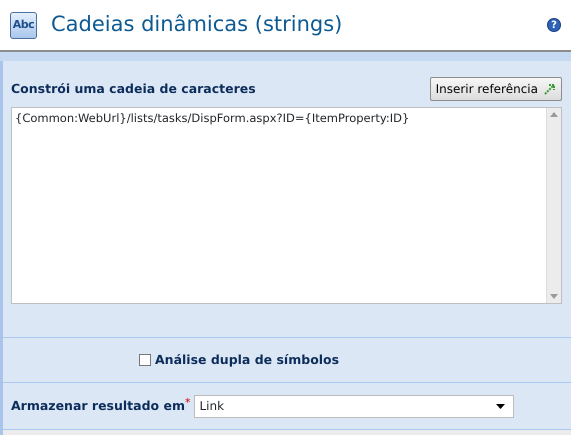  Describe the element at coordinates (550, 89) in the screenshot. I see `arrow-icon` at that location.